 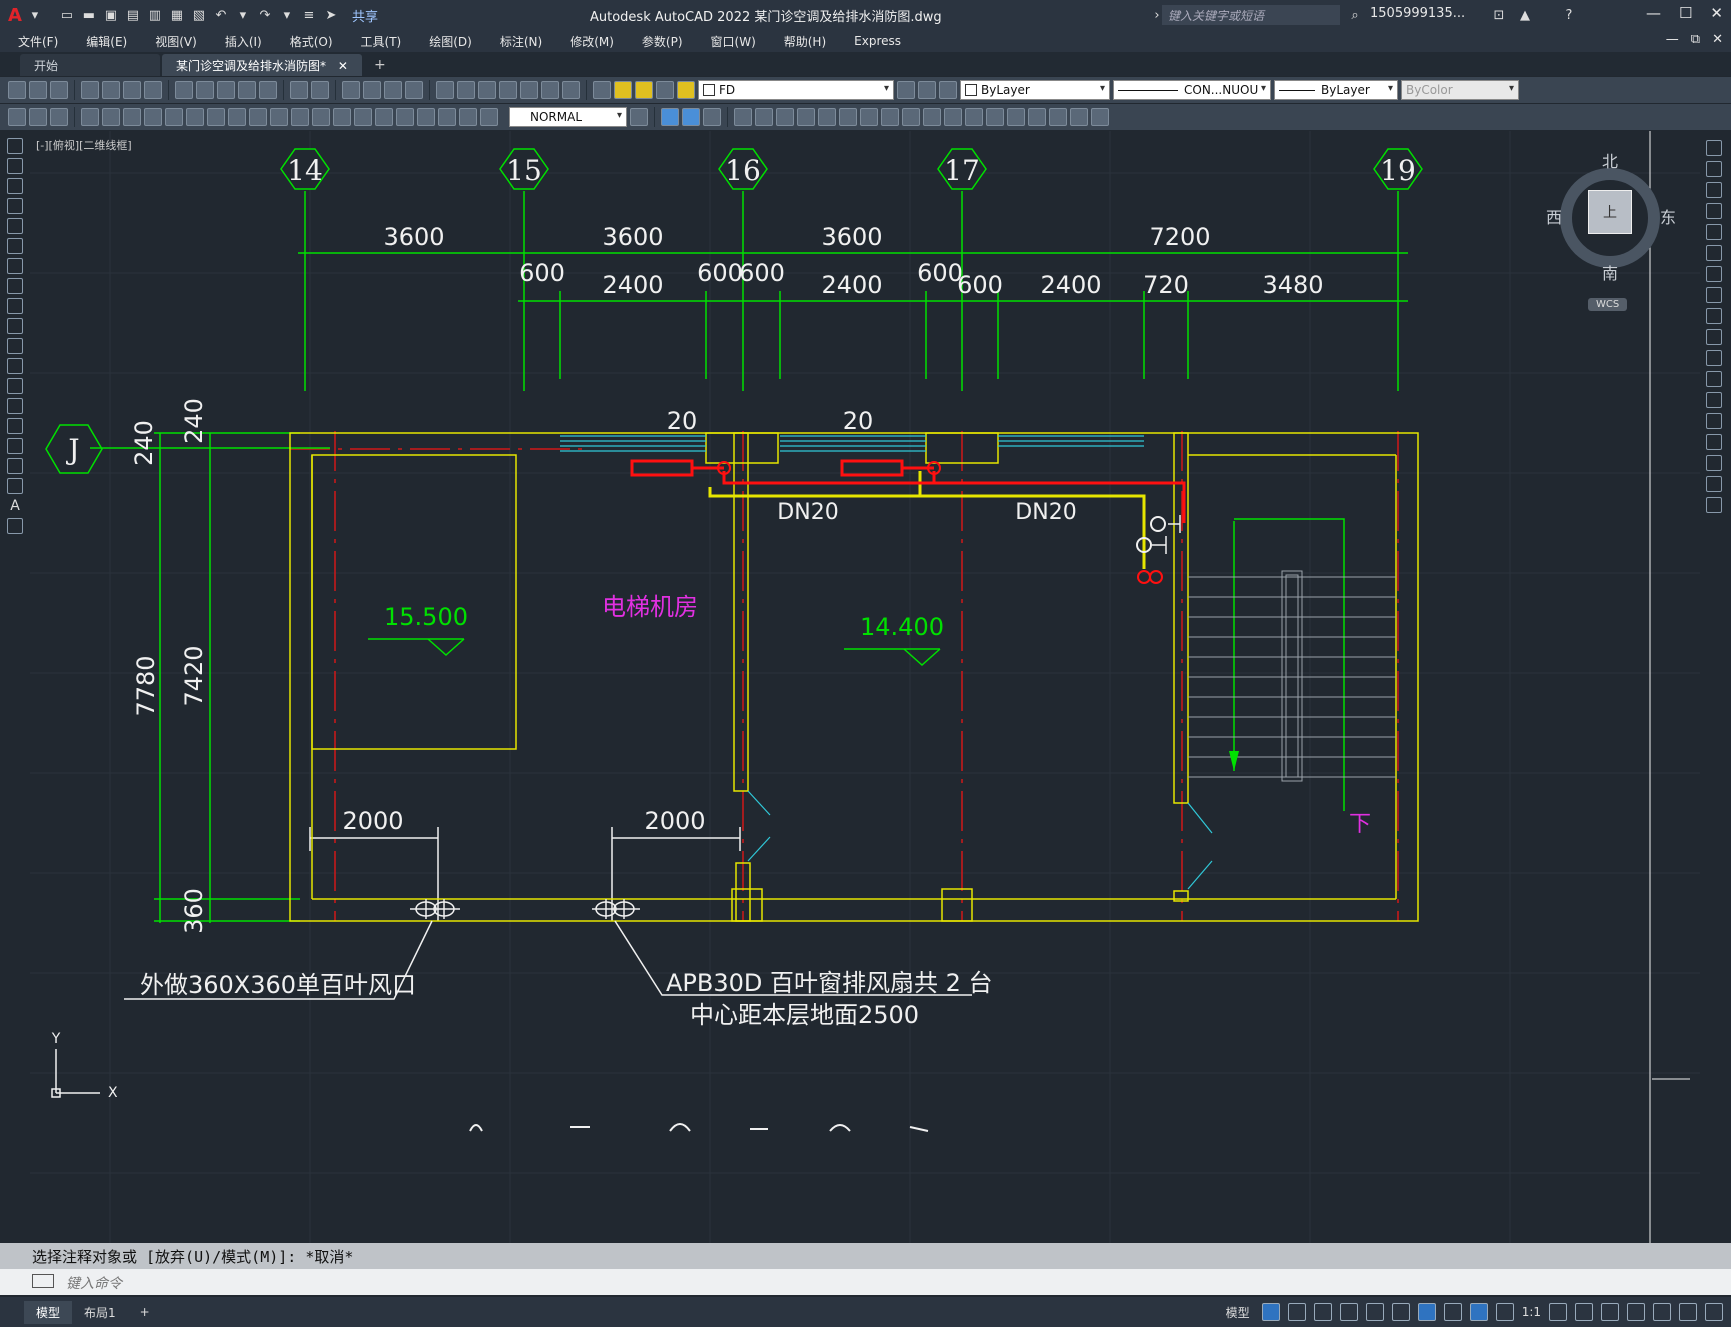 I want to click on recent-commands-icon, so click(x=43, y=1281).